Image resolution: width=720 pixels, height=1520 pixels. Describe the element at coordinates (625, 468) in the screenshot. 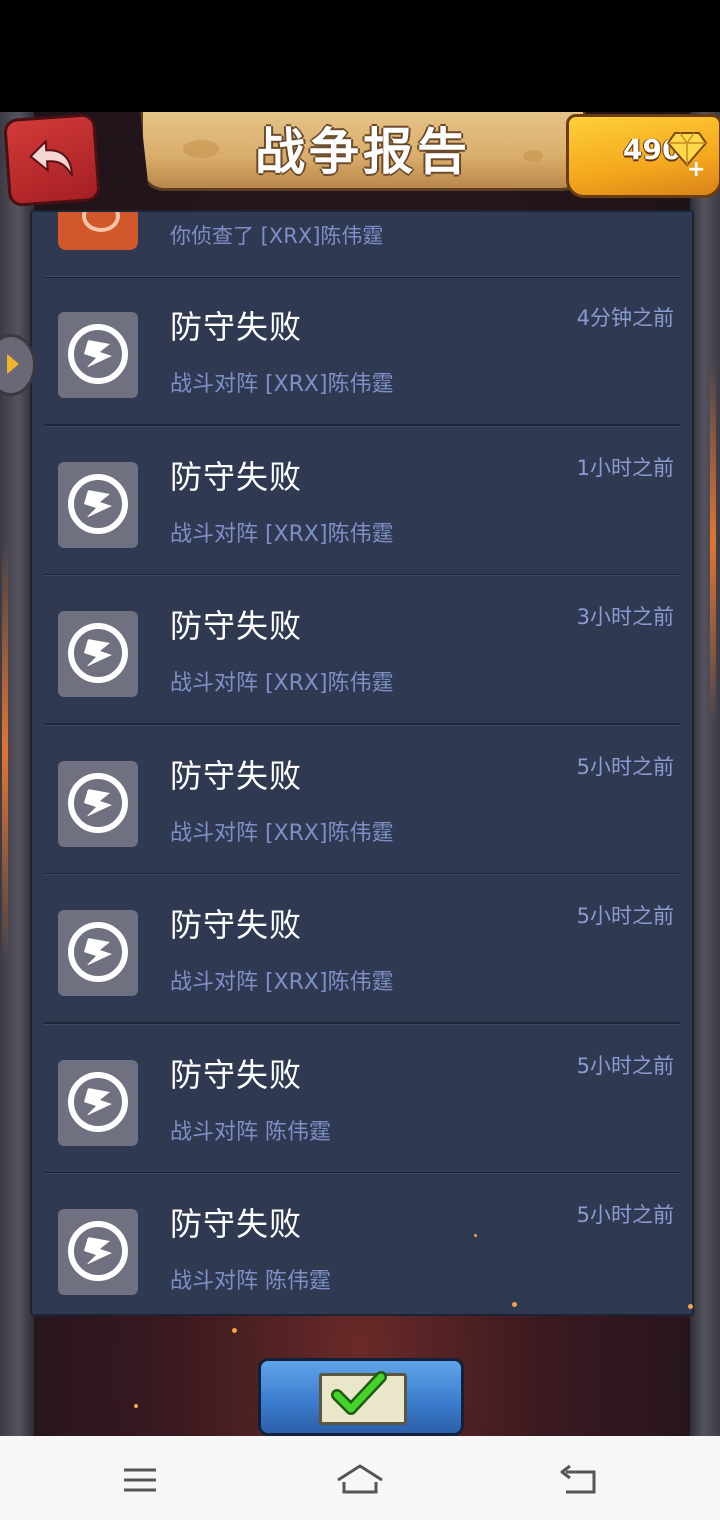

I see `report-time: 1小时之前` at that location.